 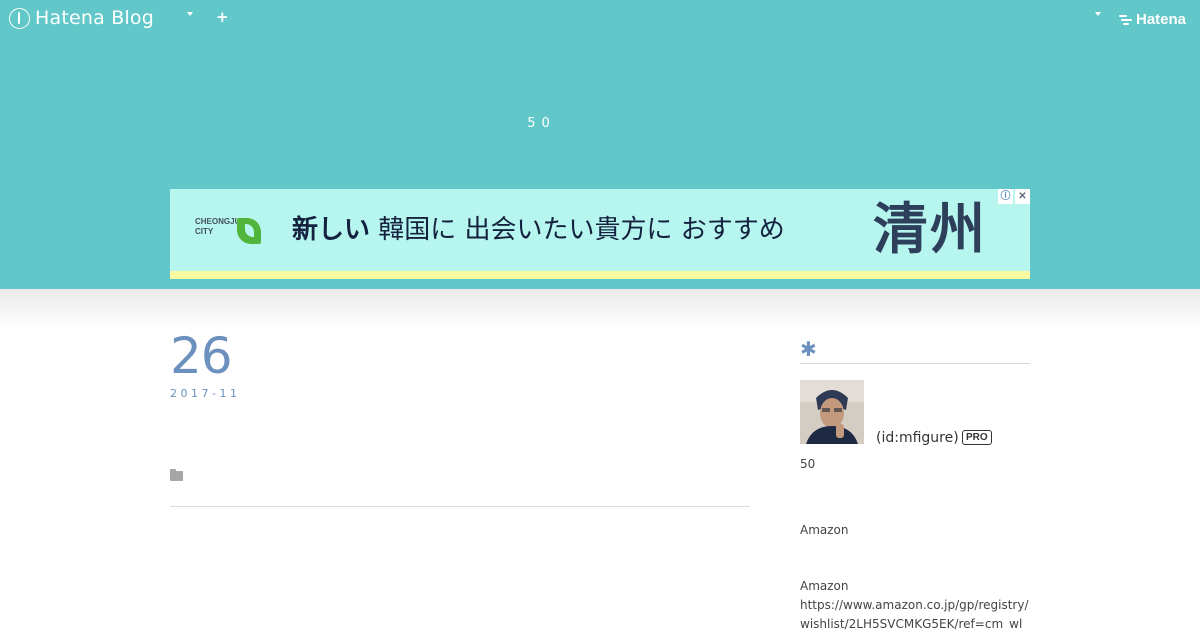 I want to click on ad-copy: 新しい 韓国に 出会いたい貴方に おすすめ, so click(x=538, y=230).